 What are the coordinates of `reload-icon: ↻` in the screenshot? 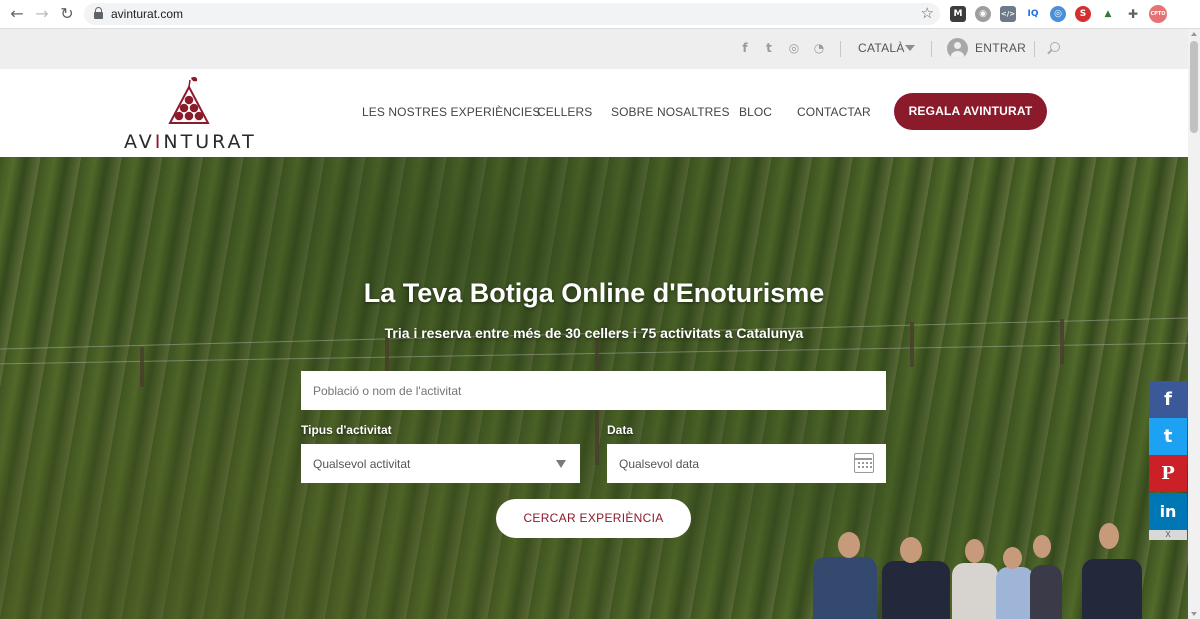 It's located at (67, 14).